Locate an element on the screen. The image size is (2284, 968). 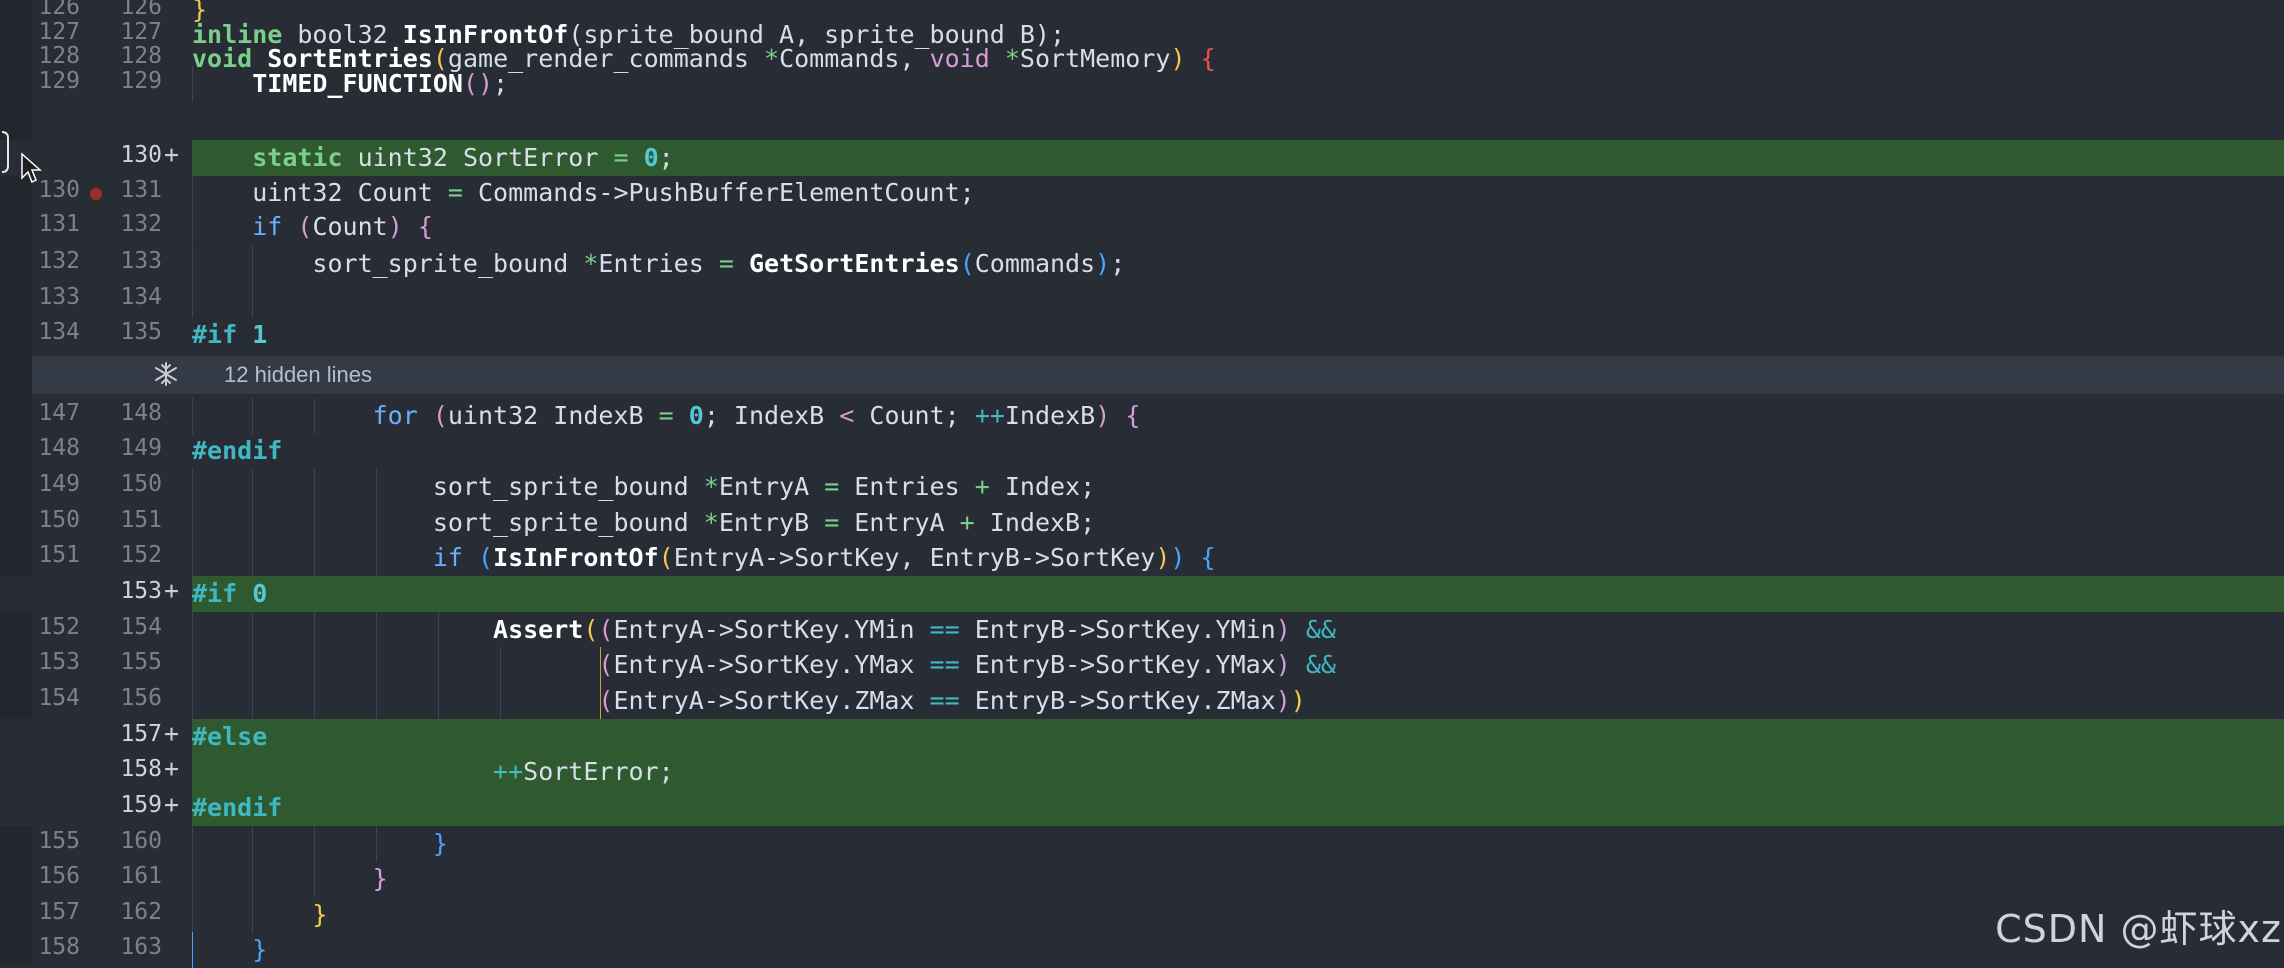
added-line: 158 + ++SortError; is located at coordinates (1142, 772).